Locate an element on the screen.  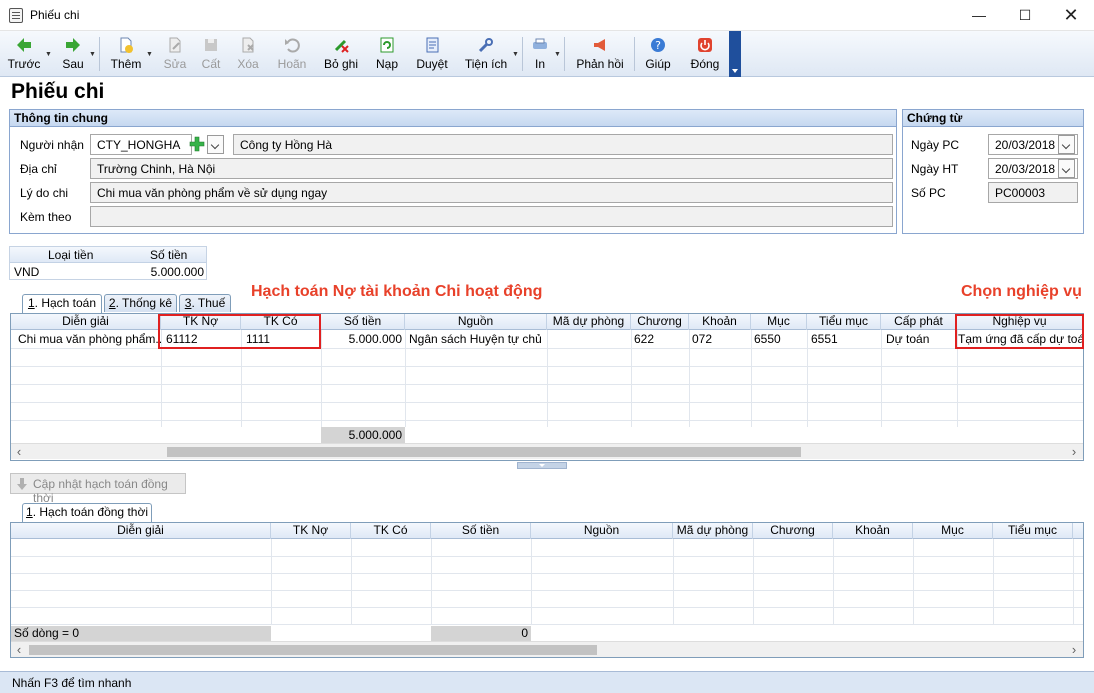
date-ht-label: Ngày HT is located at coordinates (935, 169).